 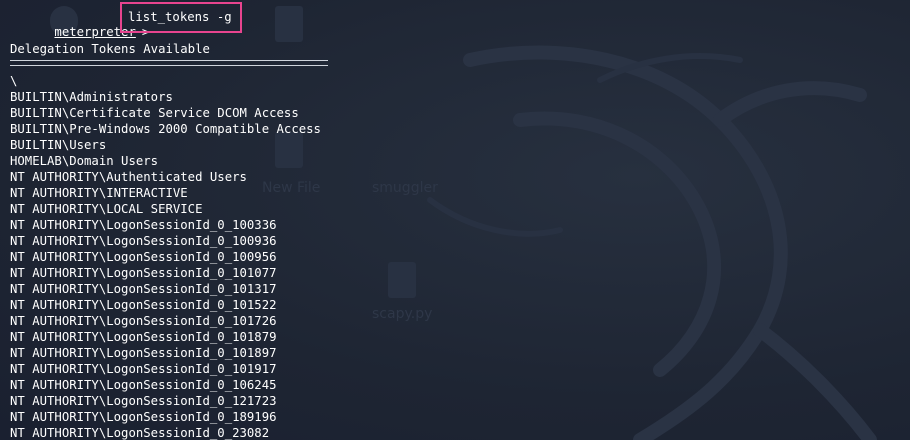 I want to click on token-line: NT AUTHORITY\LogonSessionId_0_23082, so click(x=140, y=433).